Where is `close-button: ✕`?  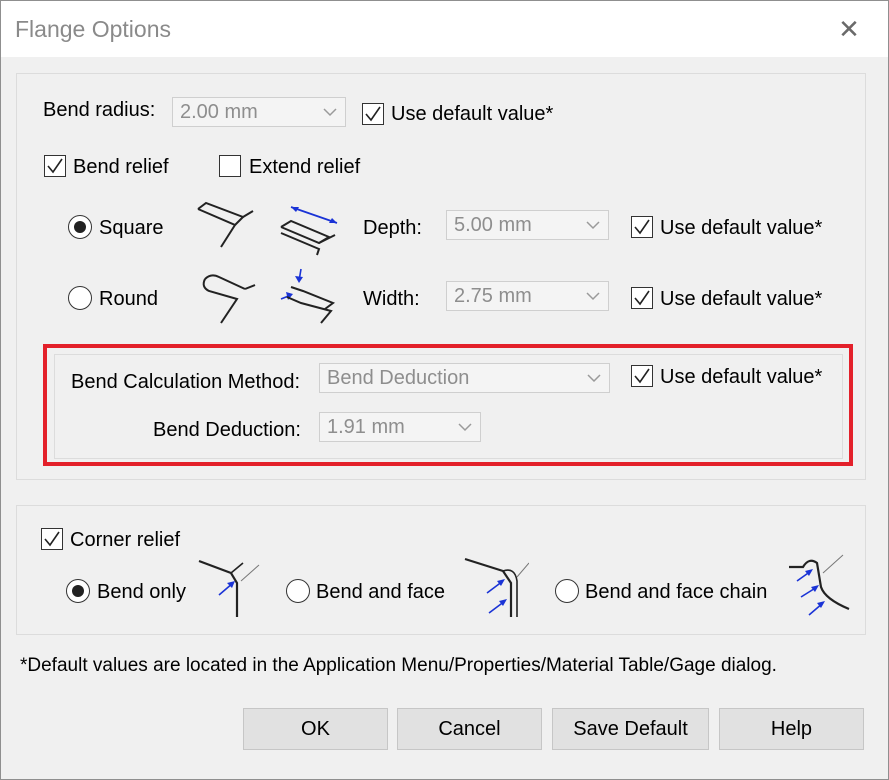 close-button: ✕ is located at coordinates (849, 29).